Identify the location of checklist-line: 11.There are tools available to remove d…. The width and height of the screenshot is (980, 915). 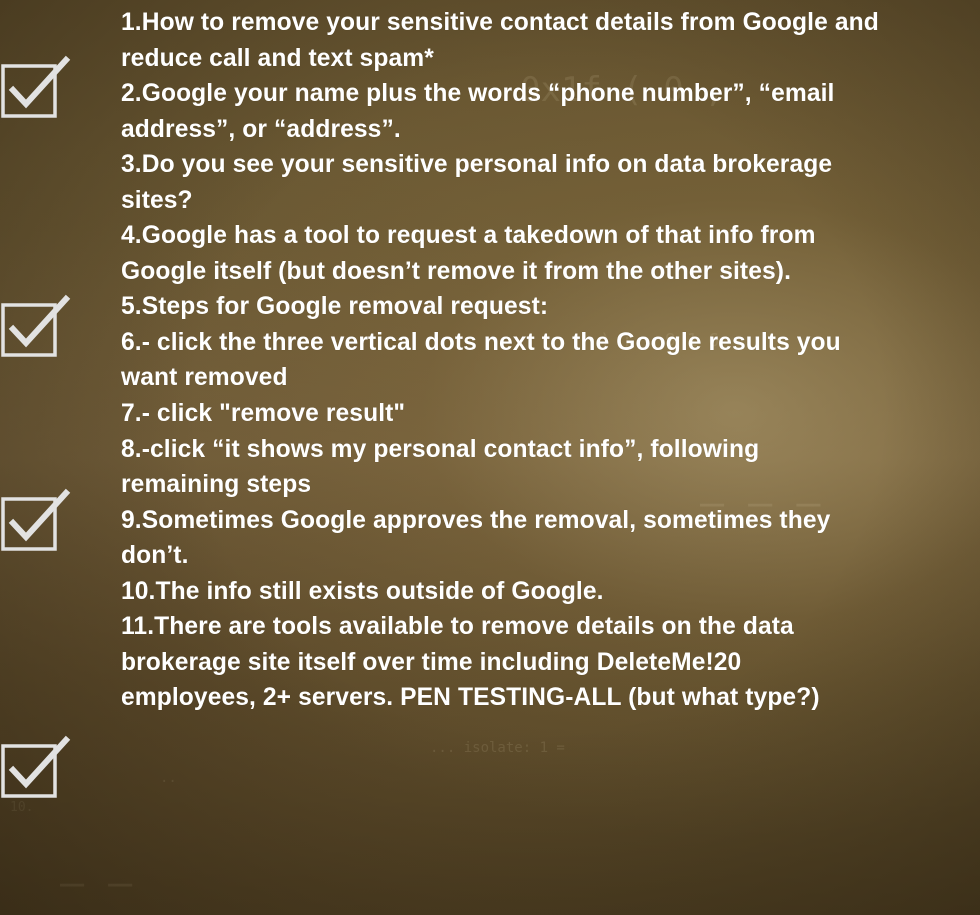
(457, 627).